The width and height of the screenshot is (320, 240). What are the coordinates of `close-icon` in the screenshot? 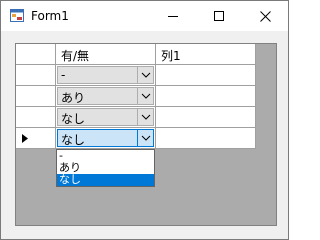 It's located at (265, 16).